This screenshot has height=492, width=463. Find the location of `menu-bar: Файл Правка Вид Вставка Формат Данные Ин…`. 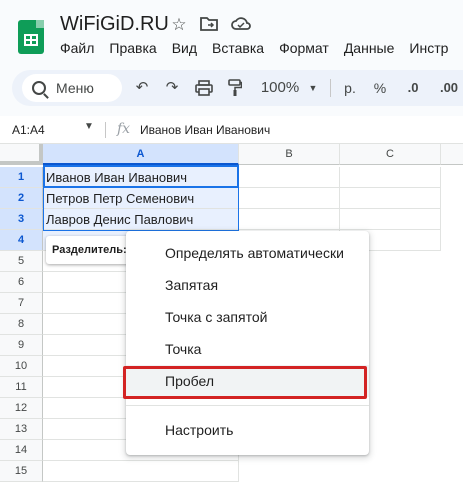

menu-bar: Файл Правка Вид Вставка Формат Данные Ин… is located at coordinates (261, 48).